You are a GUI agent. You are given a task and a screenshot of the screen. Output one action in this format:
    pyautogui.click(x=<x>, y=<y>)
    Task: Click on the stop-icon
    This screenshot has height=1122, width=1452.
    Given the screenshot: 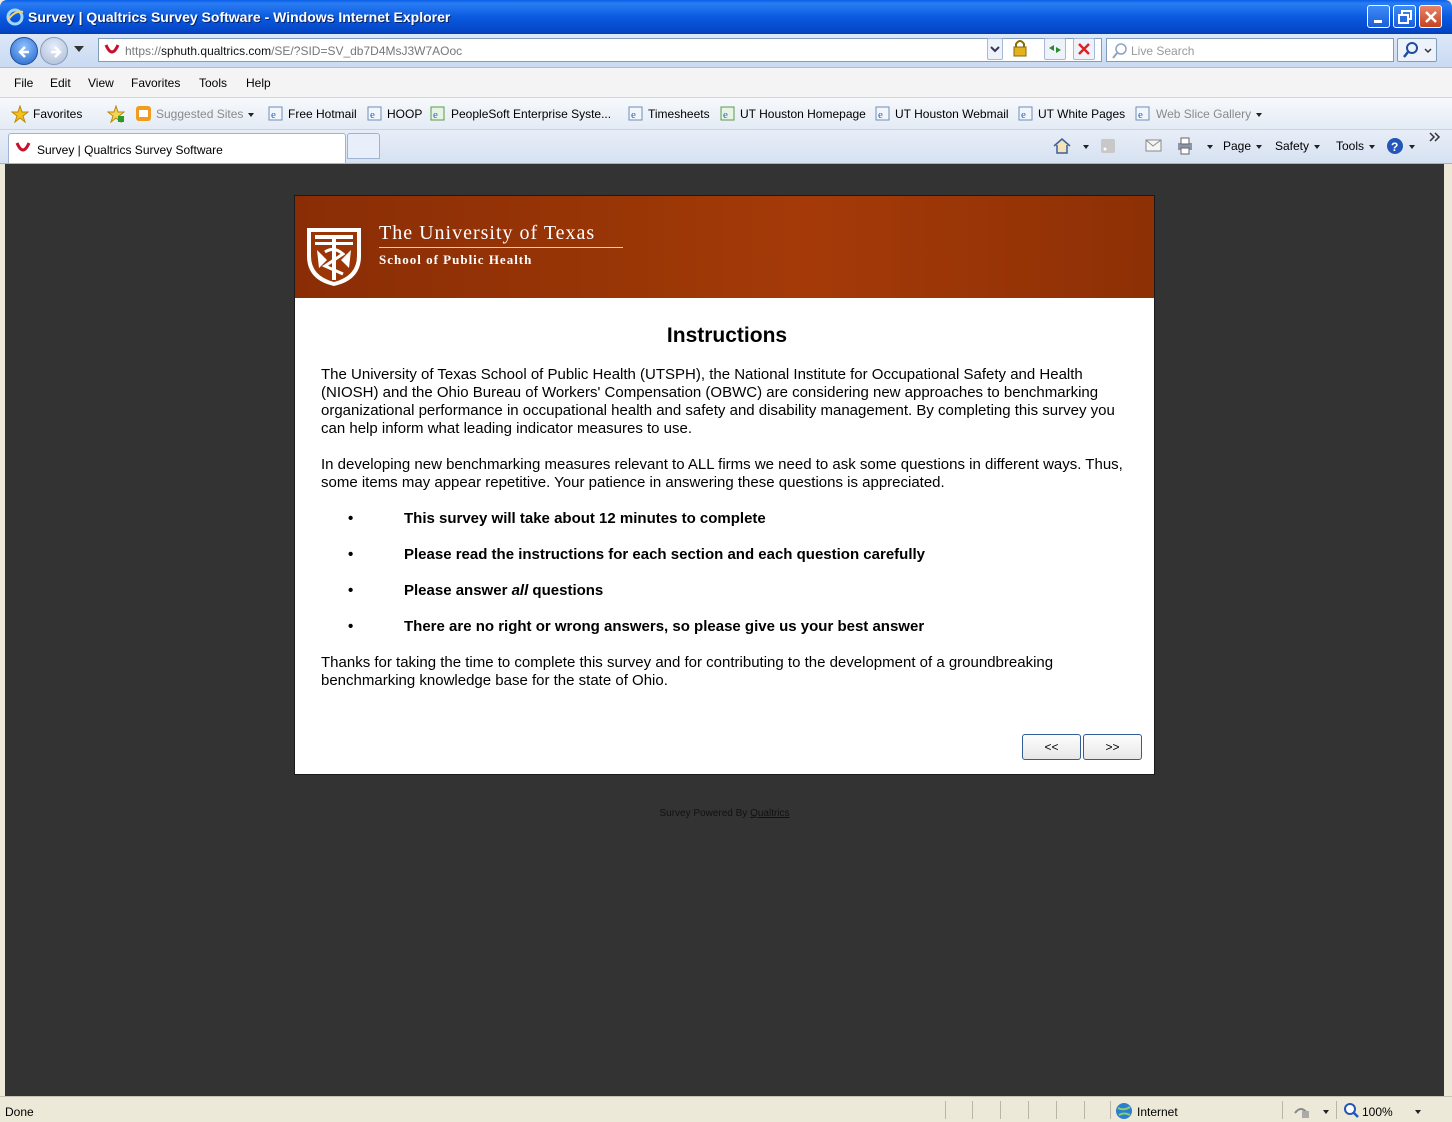 What is the action you would take?
    pyautogui.click(x=1084, y=49)
    